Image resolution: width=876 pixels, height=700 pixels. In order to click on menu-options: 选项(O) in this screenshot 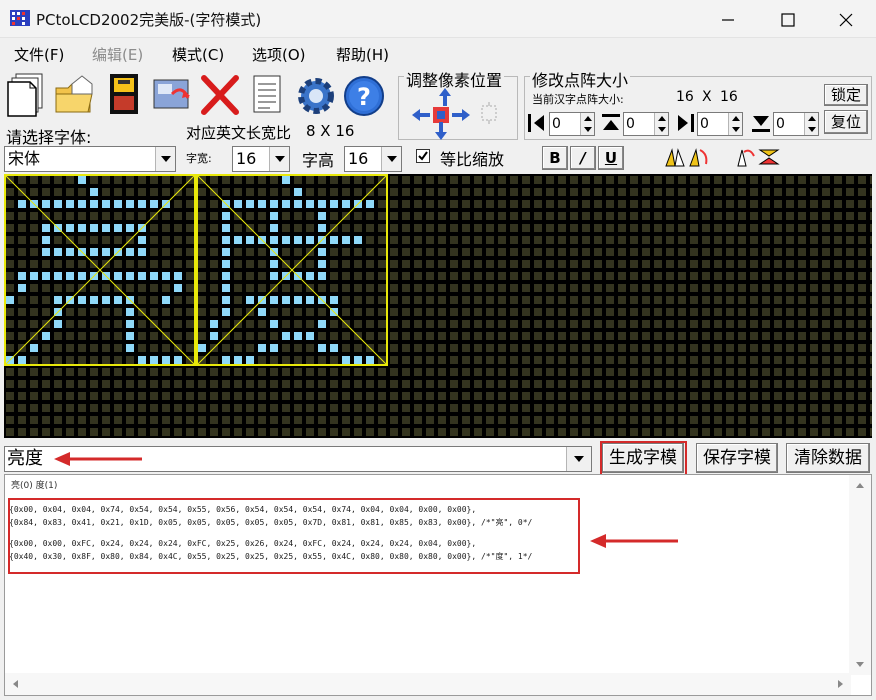, I will do `click(279, 54)`.